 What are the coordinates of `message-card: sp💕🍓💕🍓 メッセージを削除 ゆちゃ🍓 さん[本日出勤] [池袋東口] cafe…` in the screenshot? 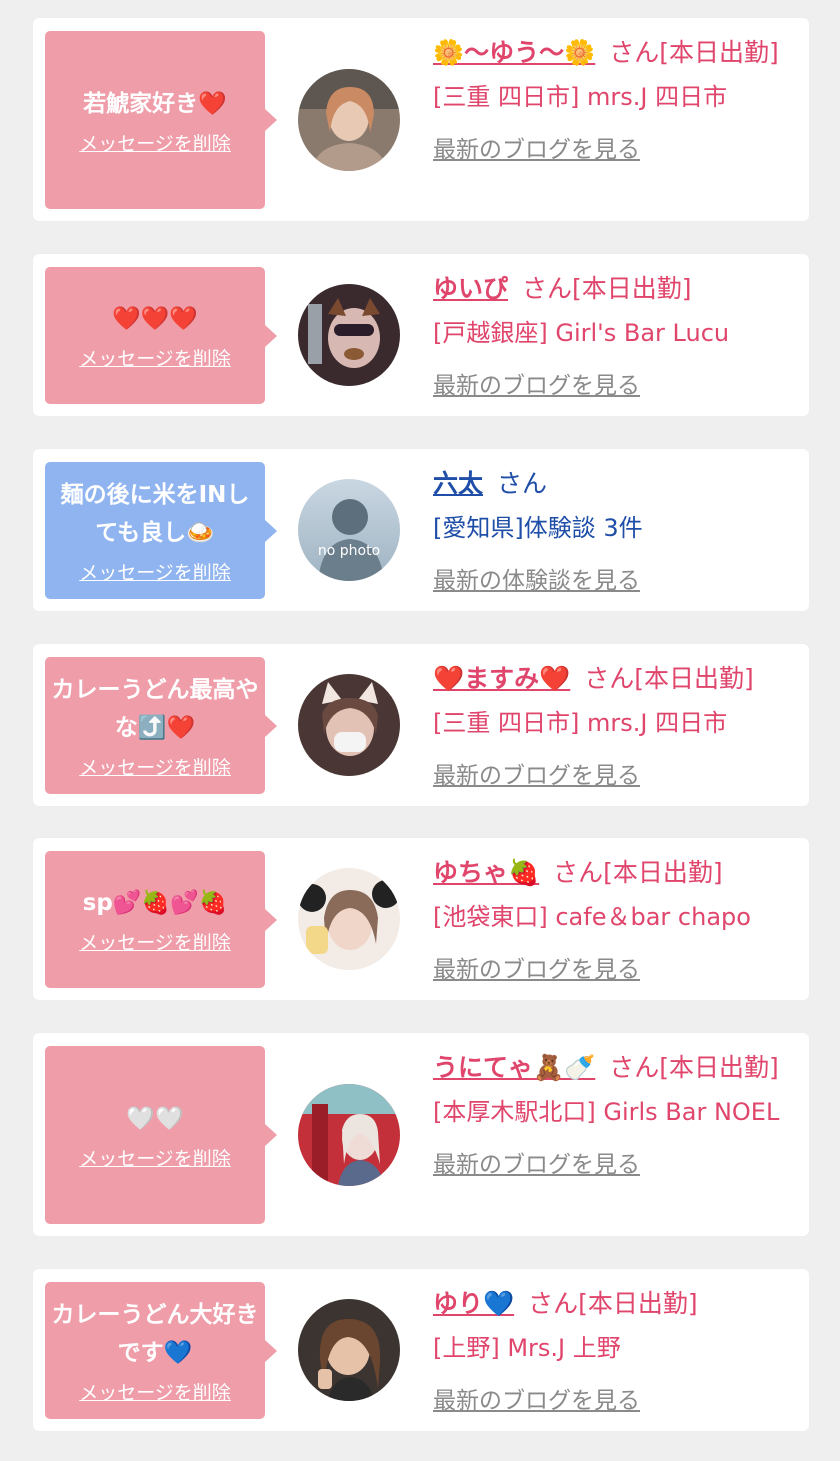 It's located at (421, 919).